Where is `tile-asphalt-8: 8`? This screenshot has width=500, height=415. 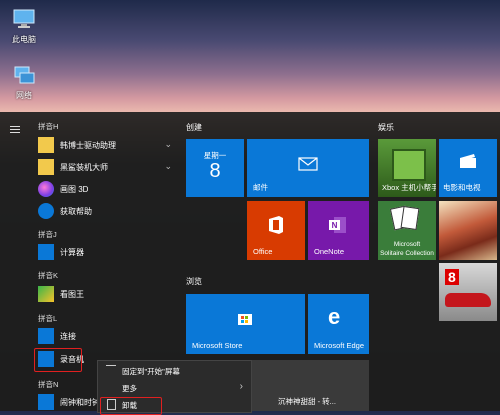
tile-asphalt-8: 8 is located at coordinates (468, 292).